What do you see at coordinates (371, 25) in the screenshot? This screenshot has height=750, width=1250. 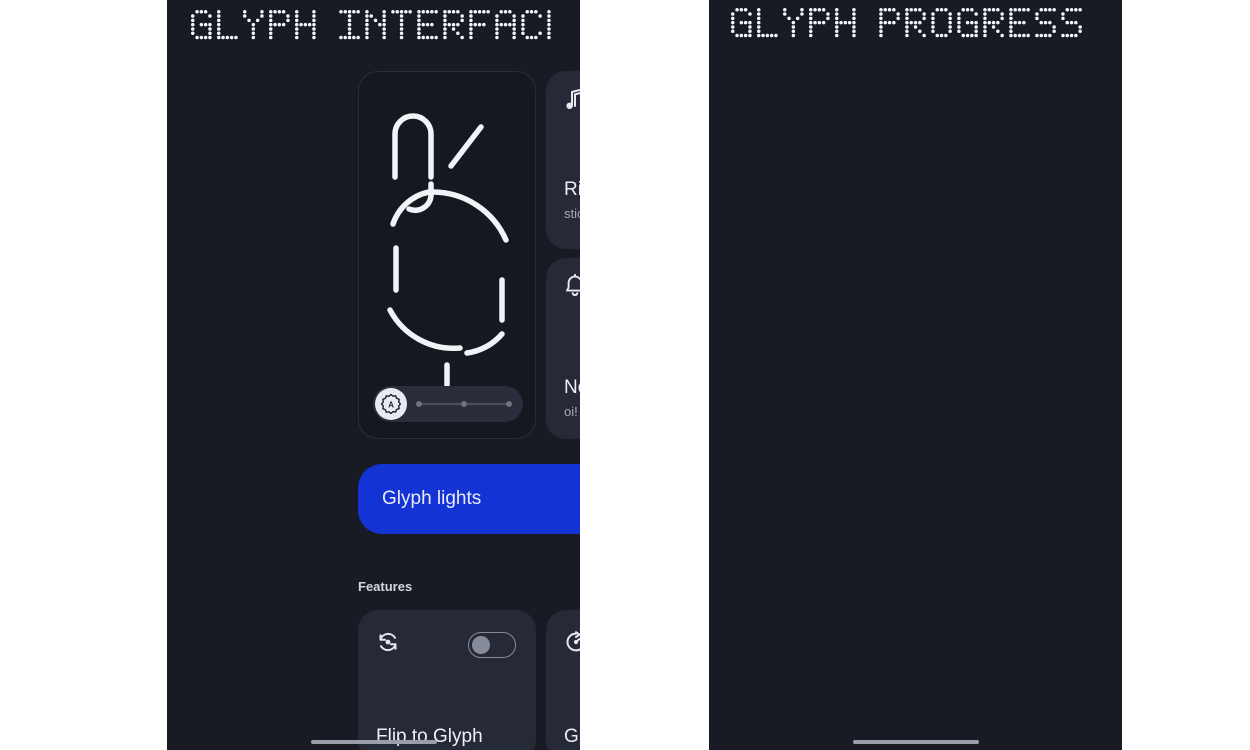 I see `dot-matrix-title-left` at bounding box center [371, 25].